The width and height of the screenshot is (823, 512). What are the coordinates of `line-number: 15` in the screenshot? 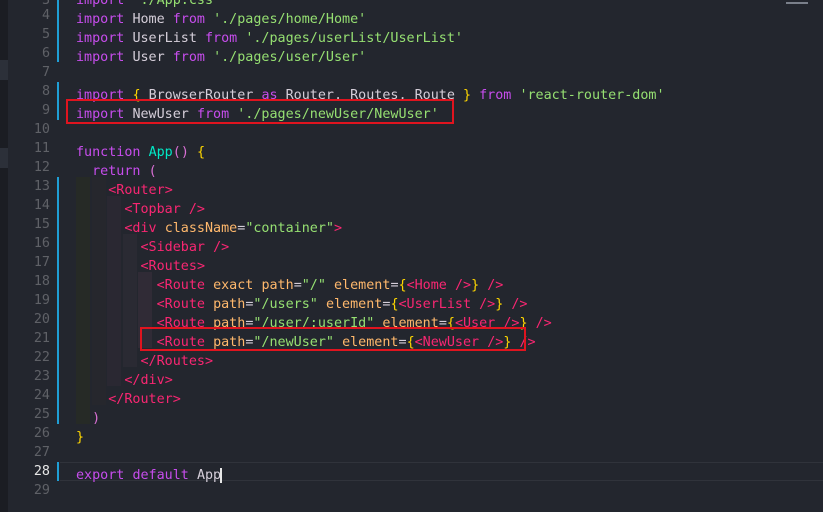 It's located at (41, 224).